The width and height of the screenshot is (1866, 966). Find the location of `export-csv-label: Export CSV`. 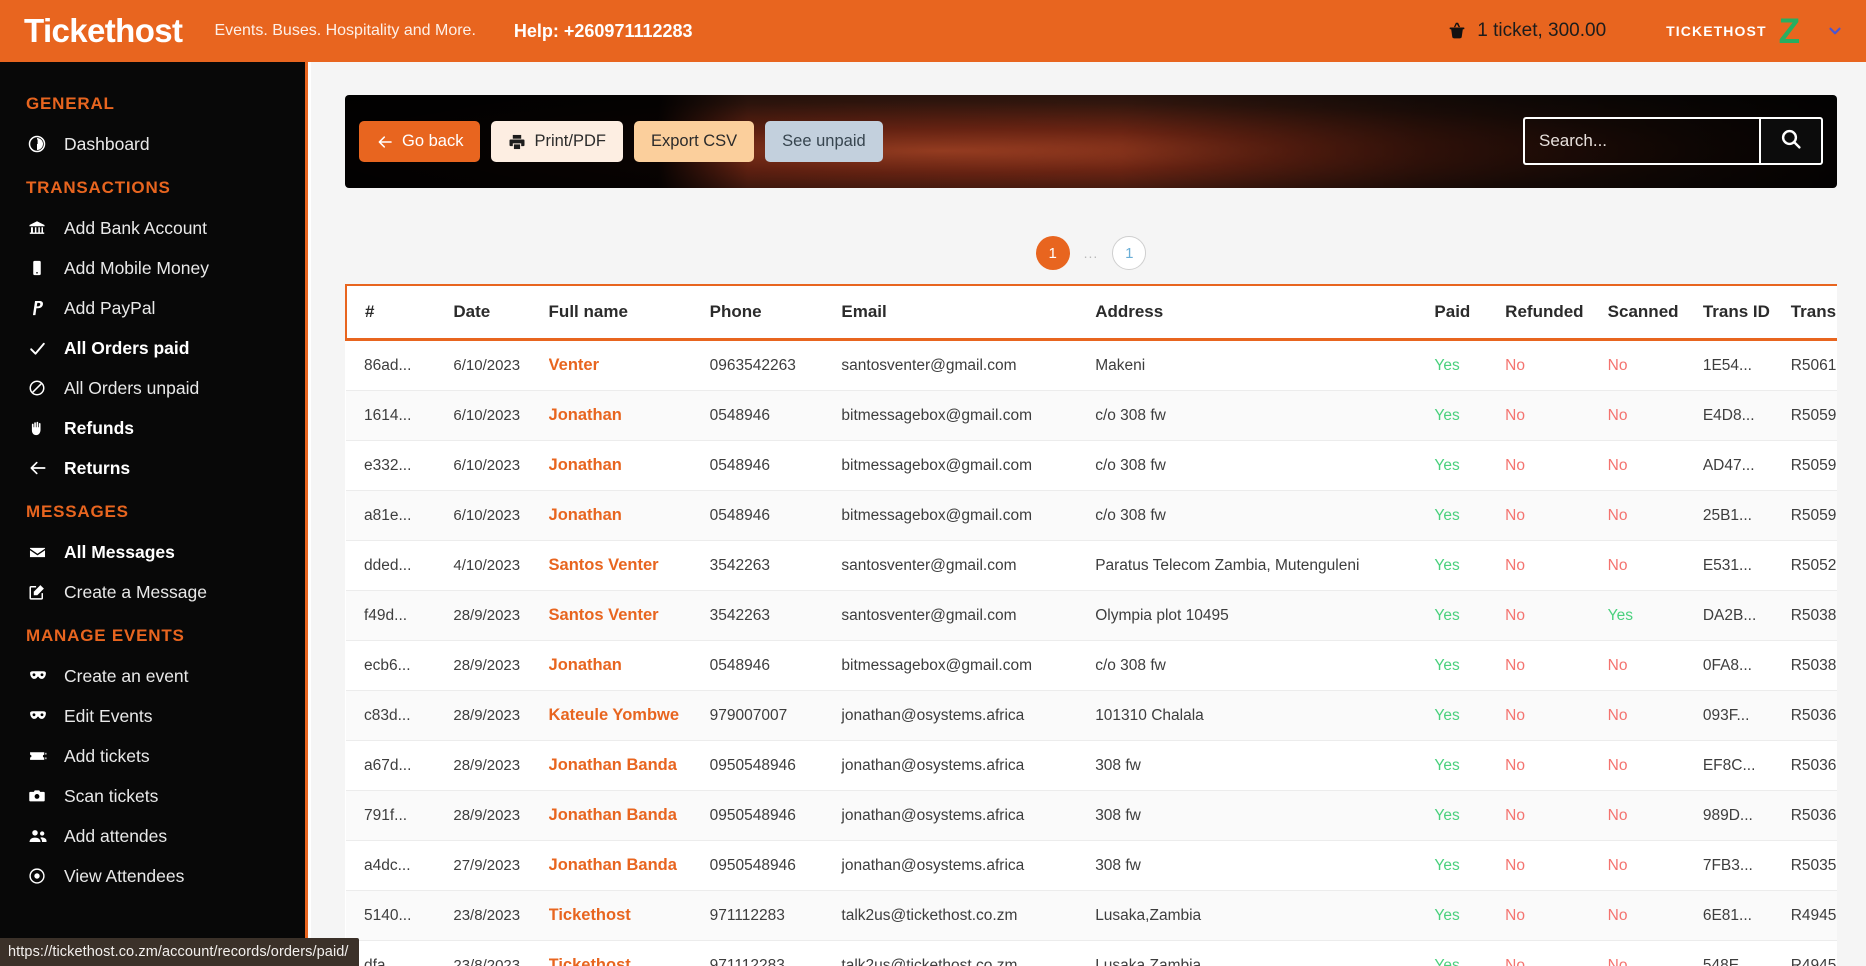

export-csv-label: Export CSV is located at coordinates (694, 141).